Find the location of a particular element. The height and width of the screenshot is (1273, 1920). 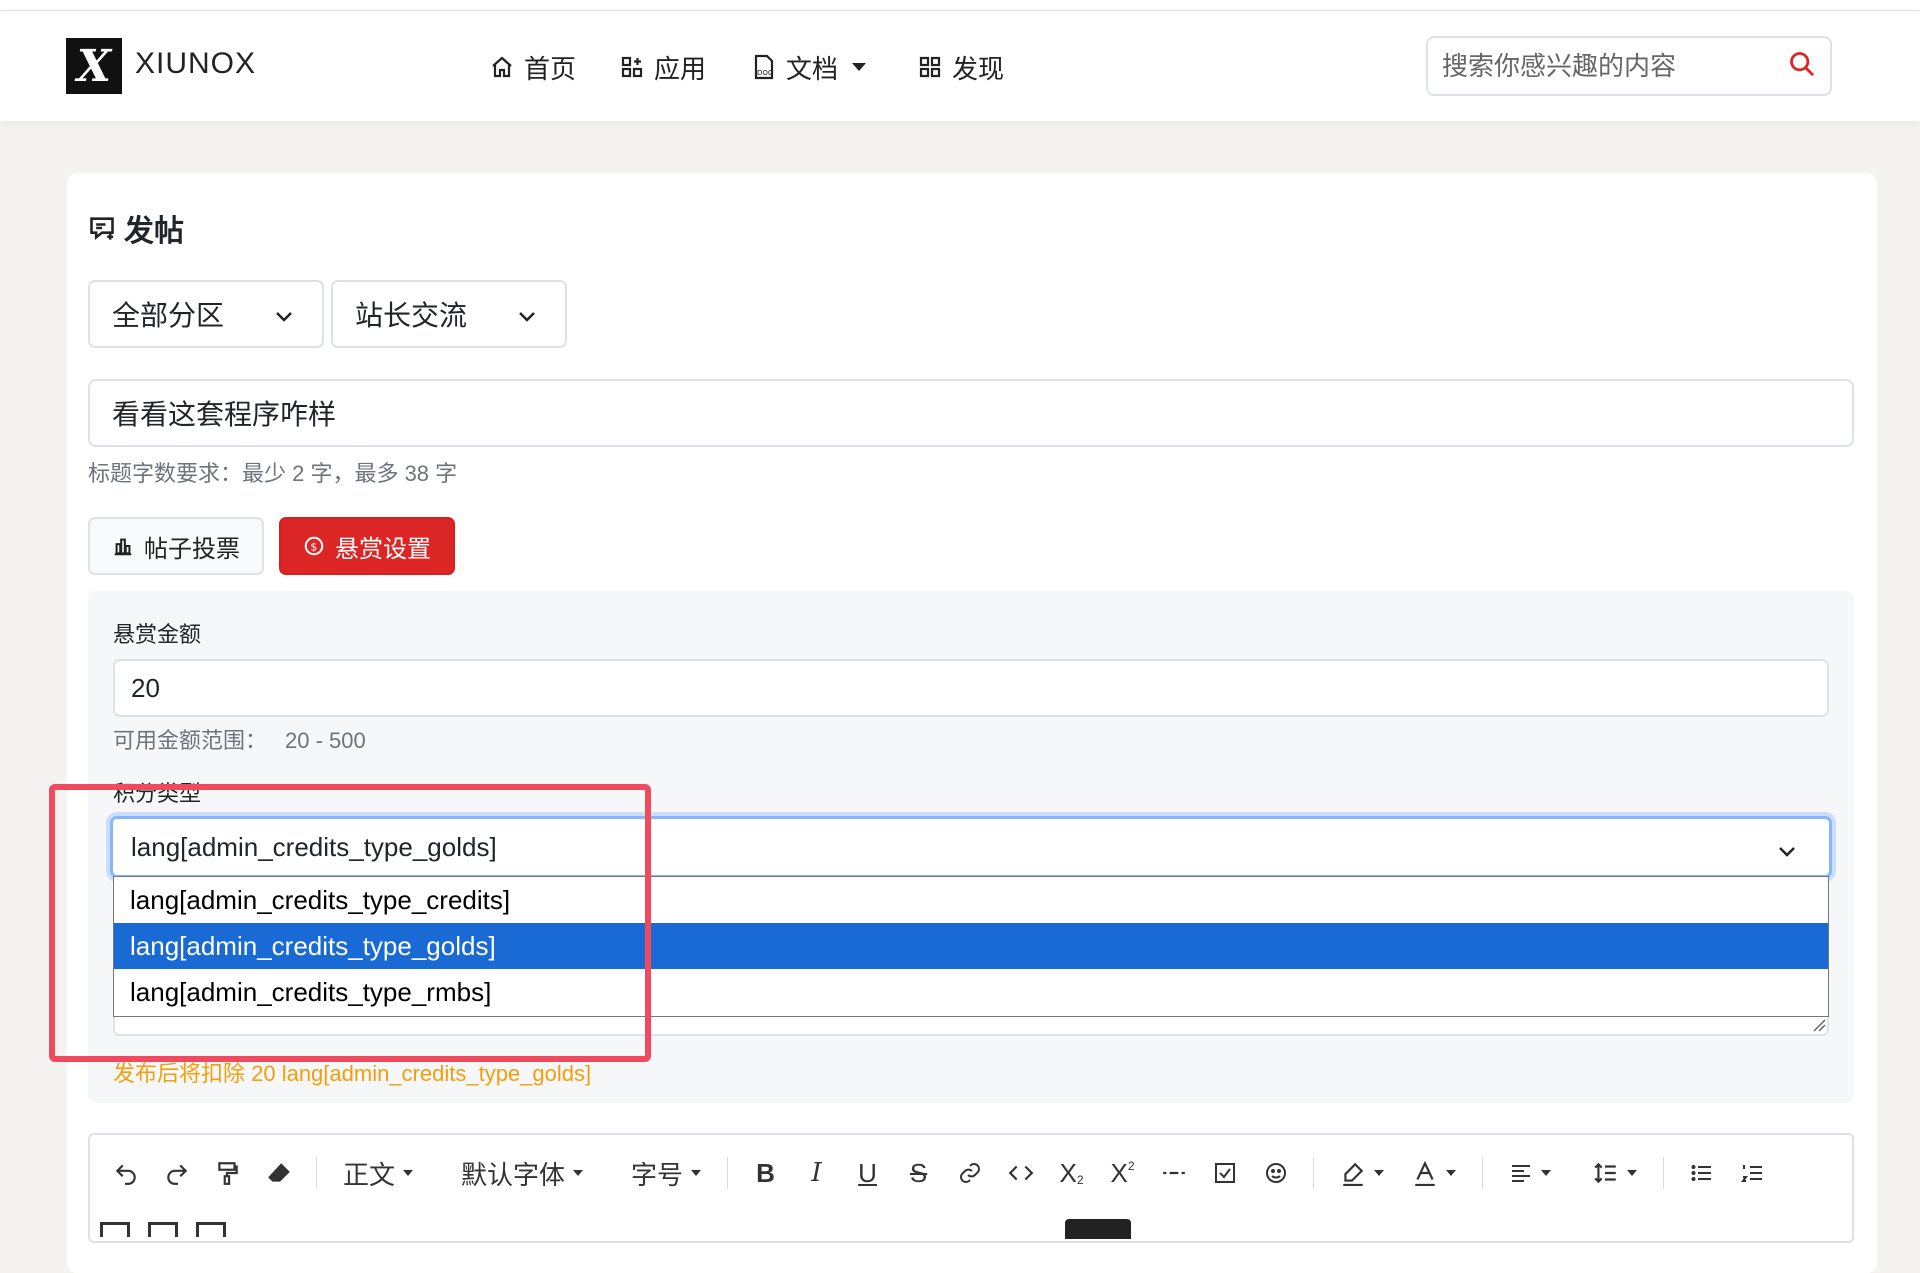

link-icon is located at coordinates (969, 1173).